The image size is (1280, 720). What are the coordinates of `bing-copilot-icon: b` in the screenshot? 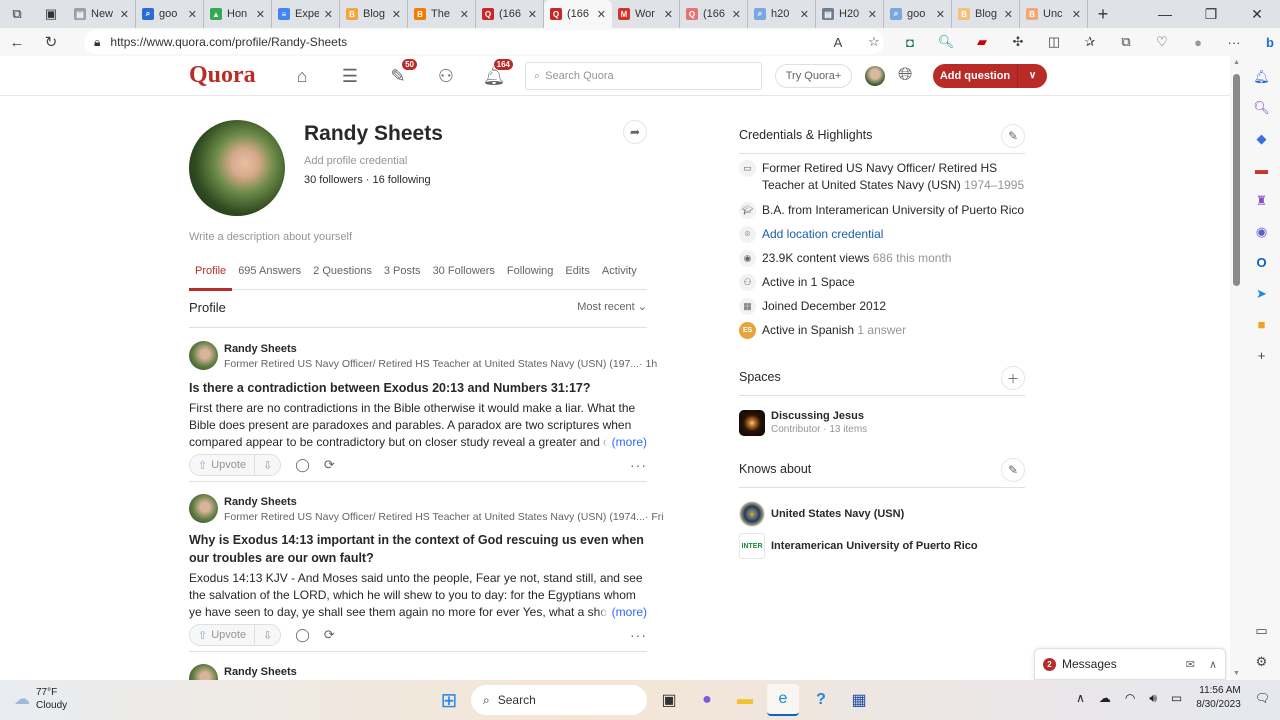 It's located at (1266, 42).